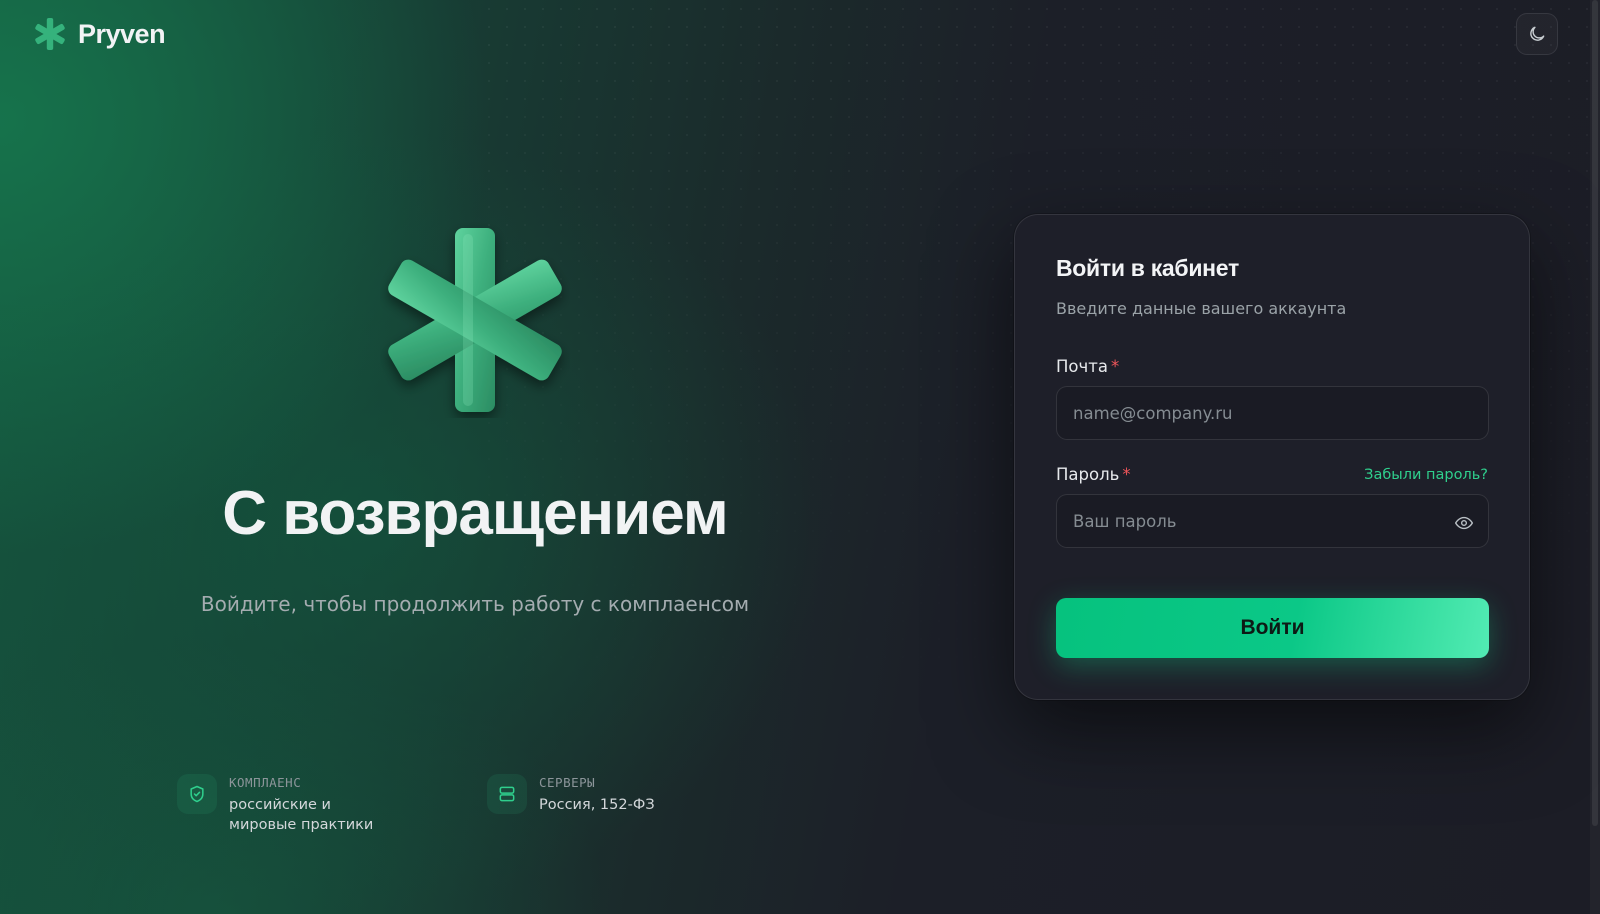  Describe the element at coordinates (571, 794) in the screenshot. I see `feature-servers: СЕРВЕРЫ Россия, 152-ФЗ` at that location.